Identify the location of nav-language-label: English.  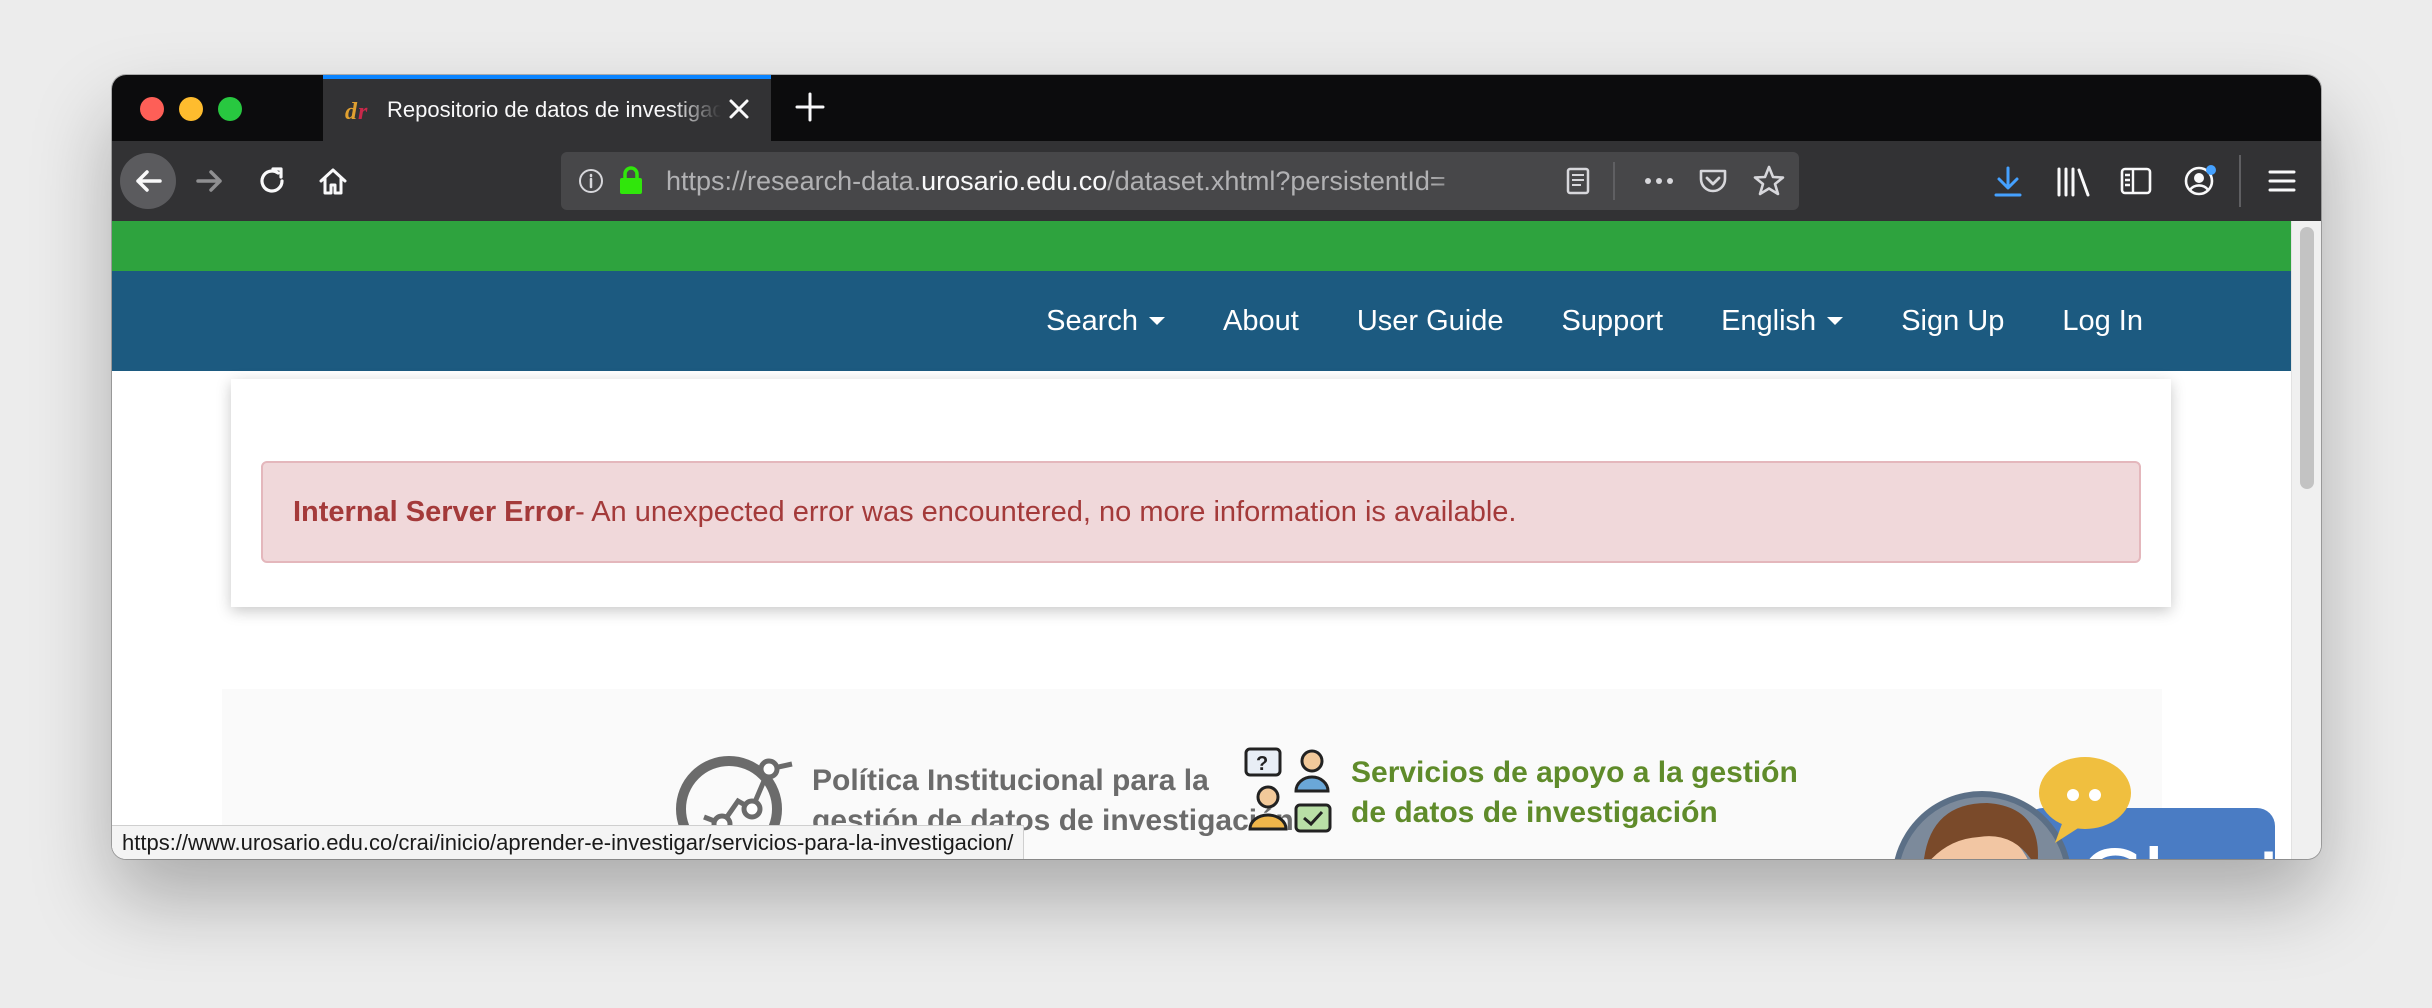
(1769, 320).